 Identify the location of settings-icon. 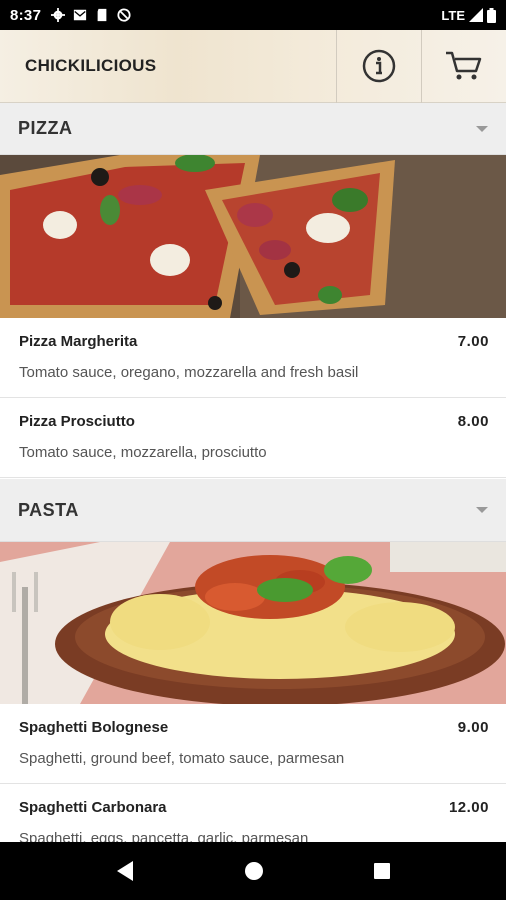
(58, 15).